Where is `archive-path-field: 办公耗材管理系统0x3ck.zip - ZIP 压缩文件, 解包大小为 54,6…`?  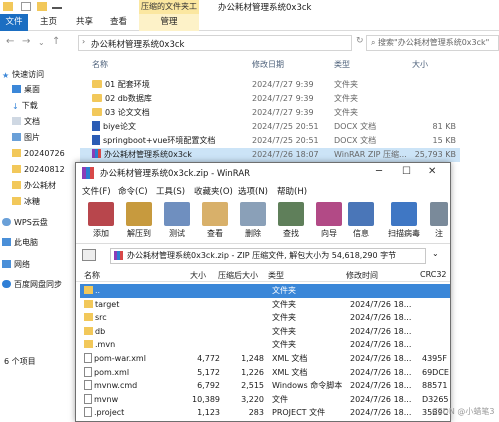
archive-path-field: 办公耗材管理系统0x3ck.zip - ZIP 压缩文件, 解包大小为 54,6… is located at coordinates (268, 256).